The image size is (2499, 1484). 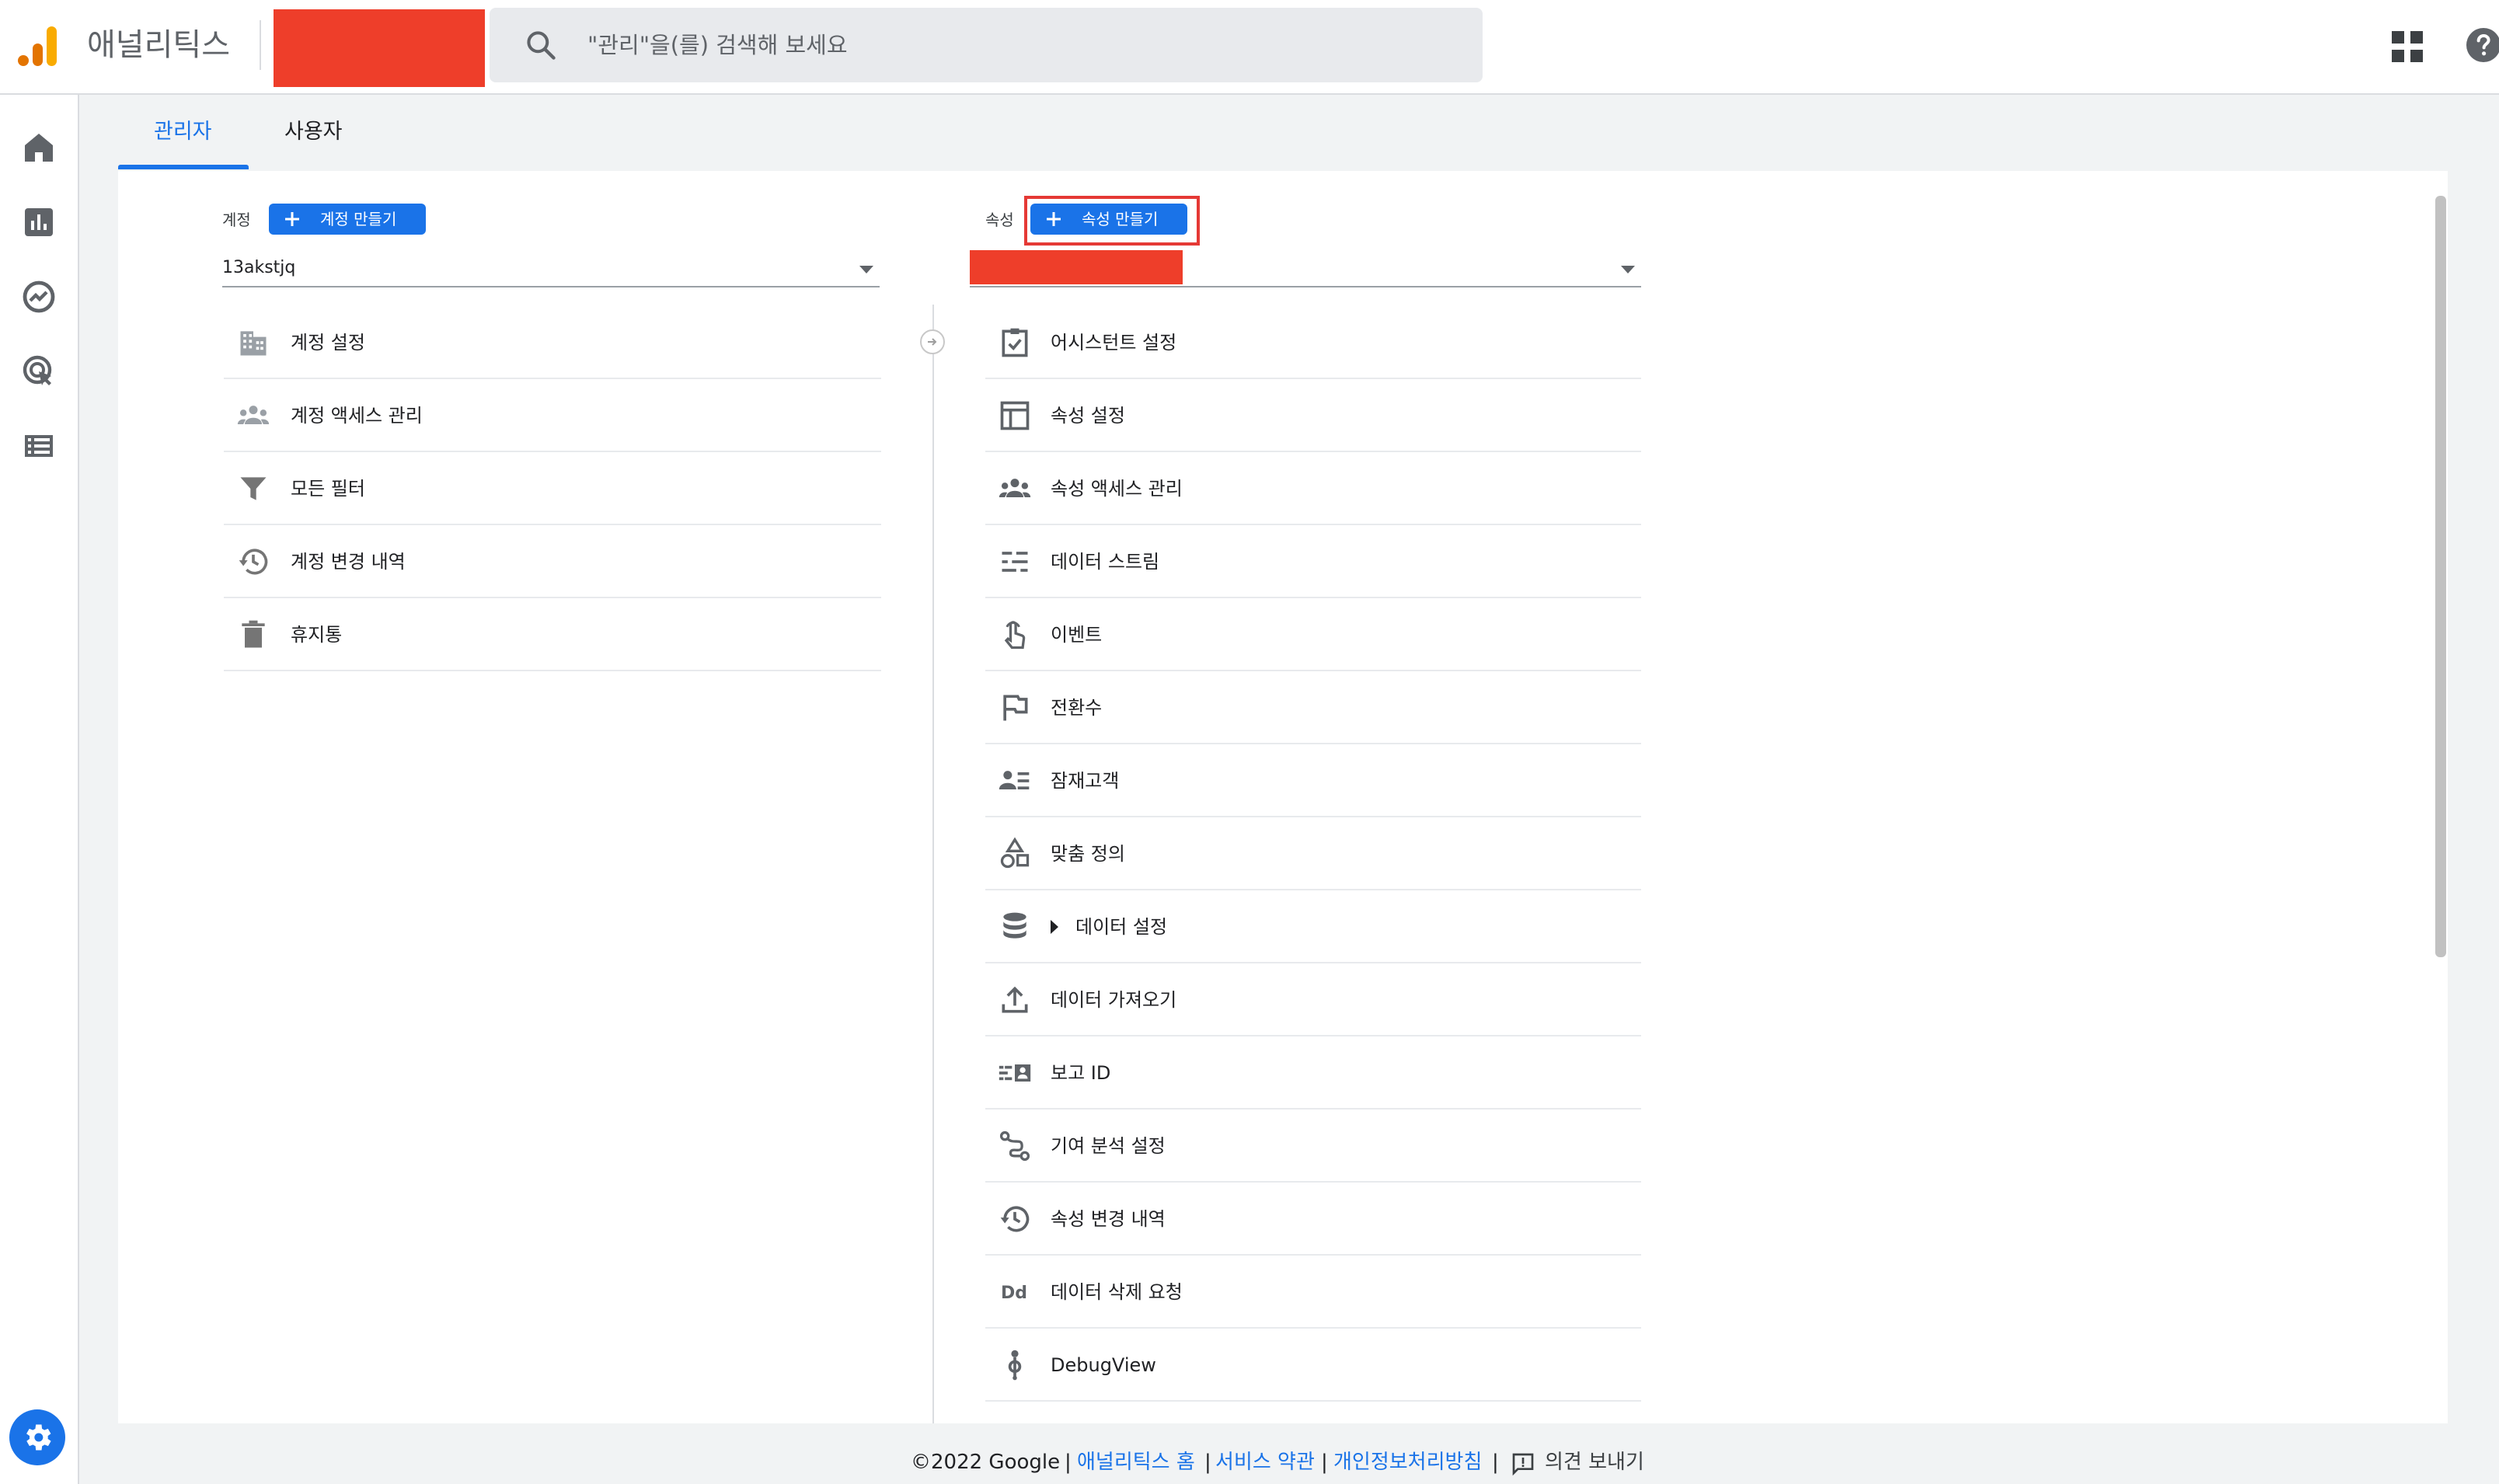 I want to click on svg-text: Dd, so click(x=1014, y=1293).